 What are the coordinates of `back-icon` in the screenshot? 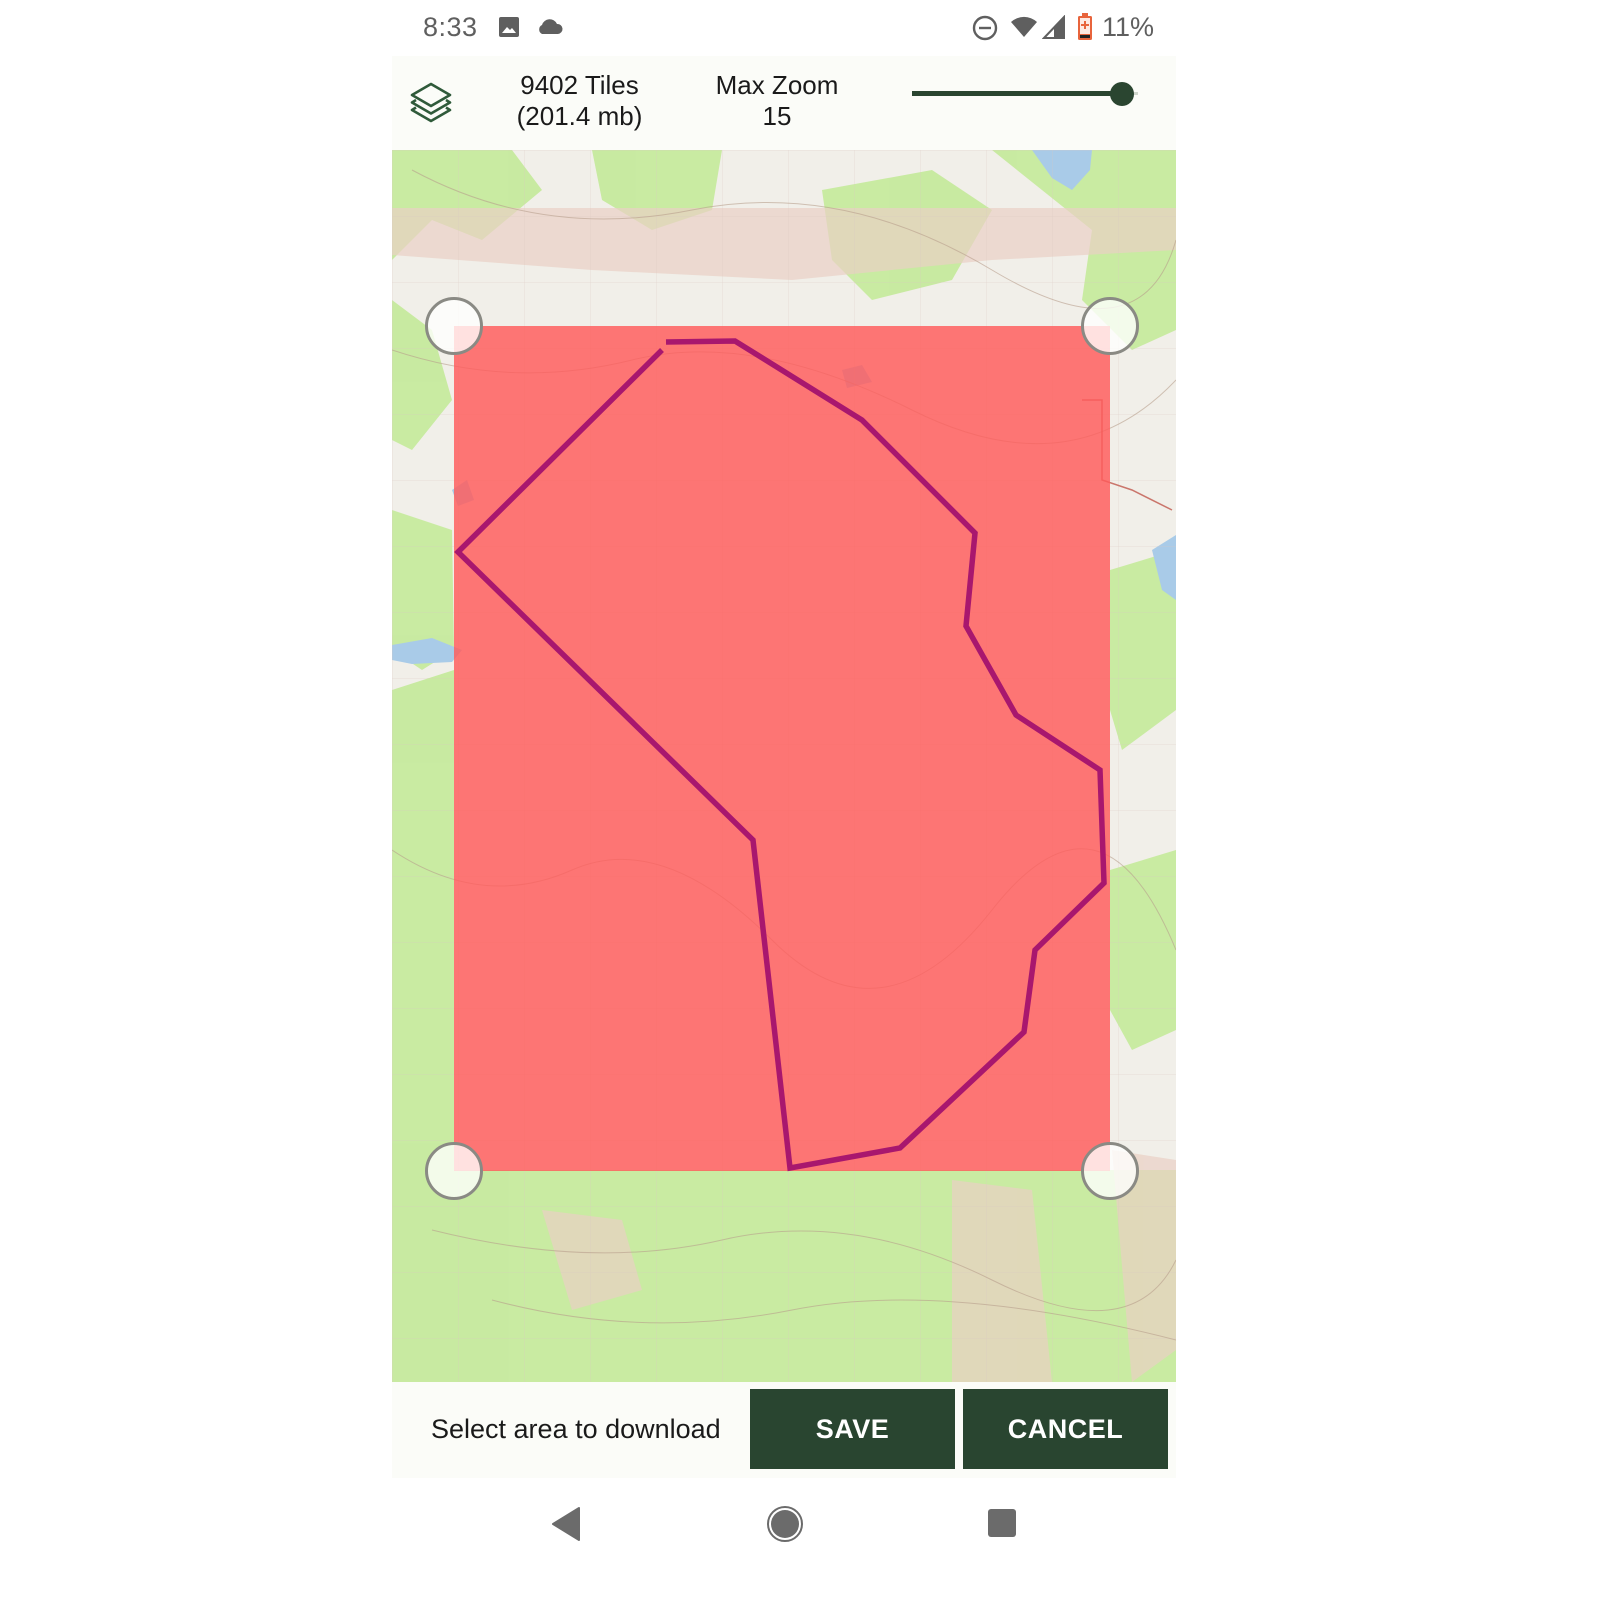 It's located at (566, 1524).